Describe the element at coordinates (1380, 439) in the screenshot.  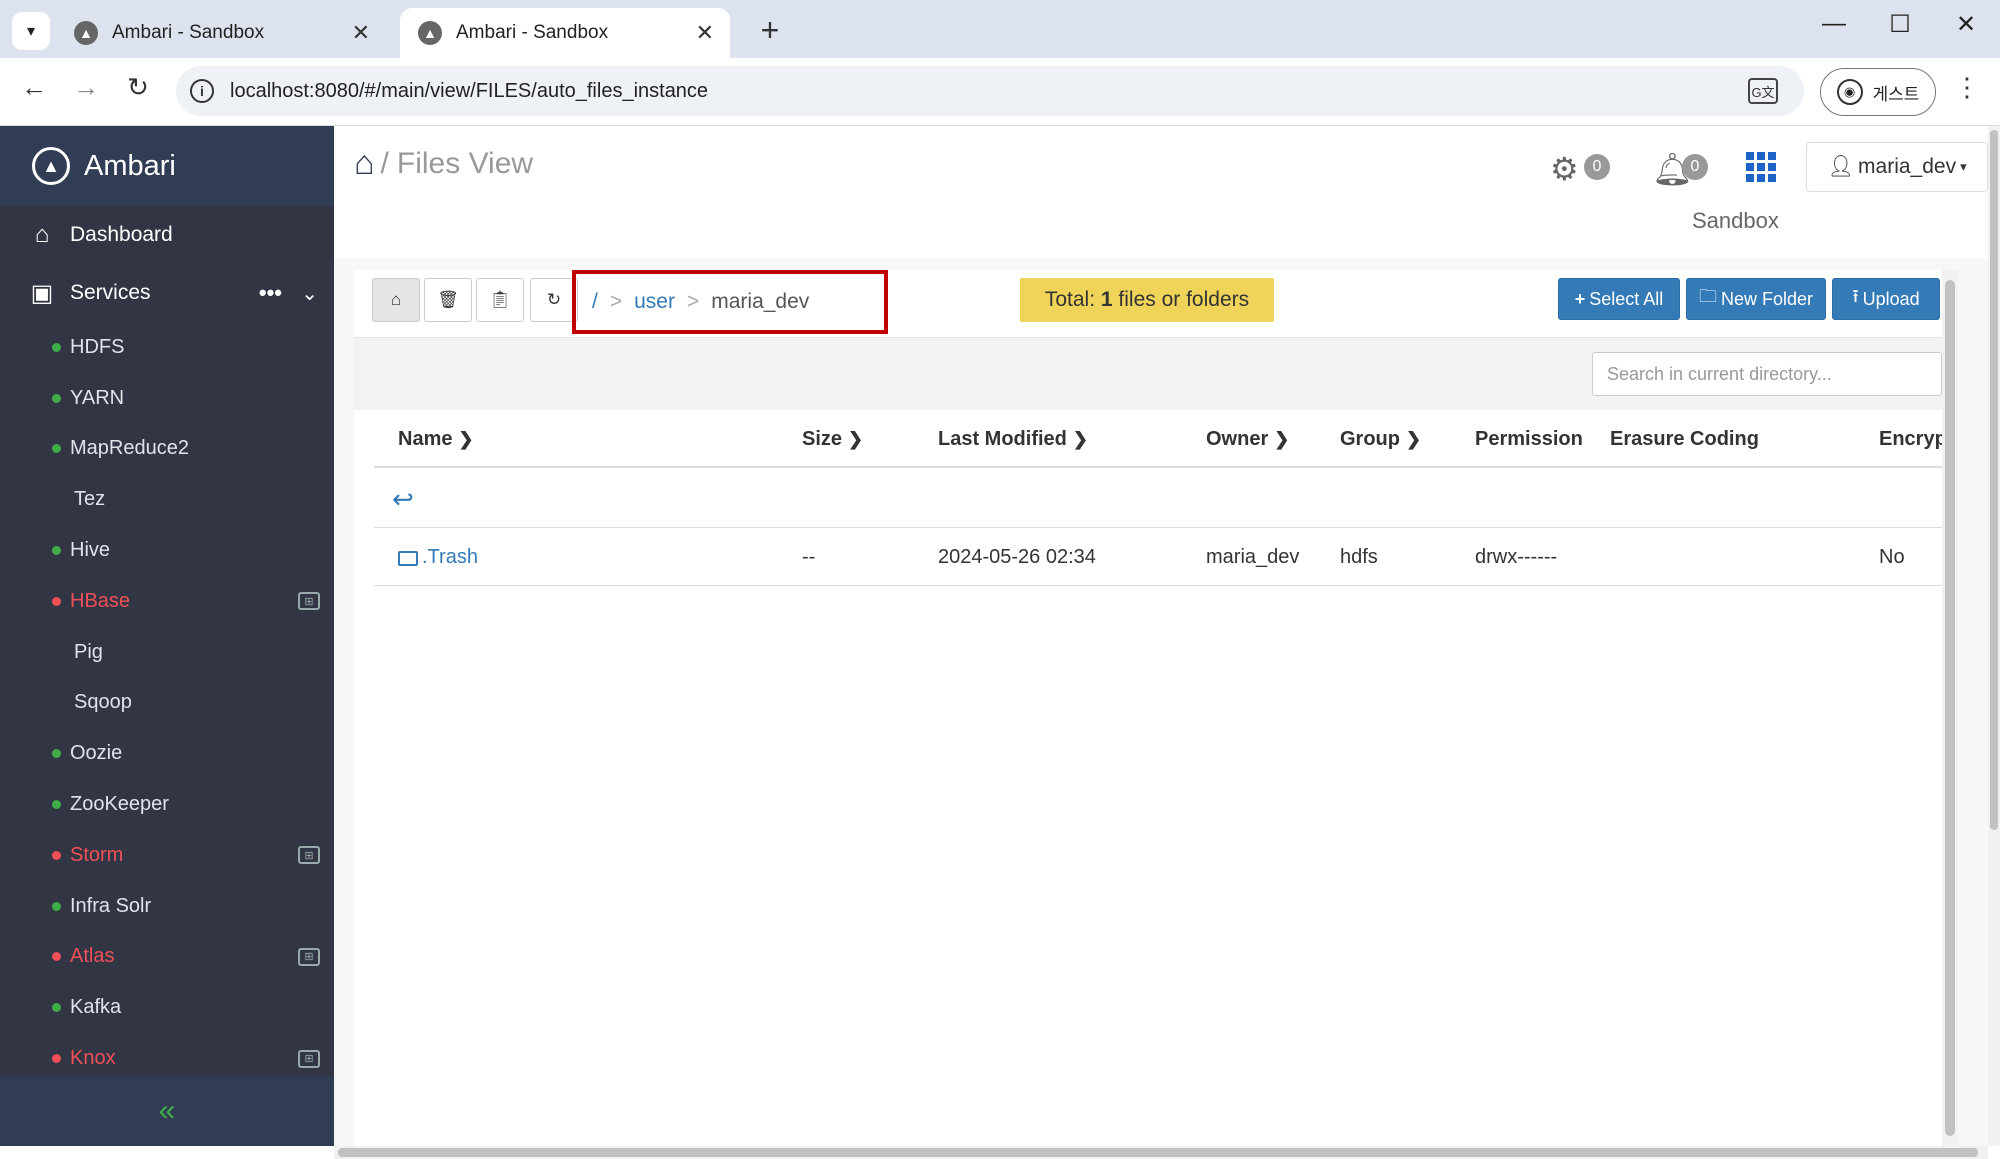
I see `column-header-group: Group ❯` at that location.